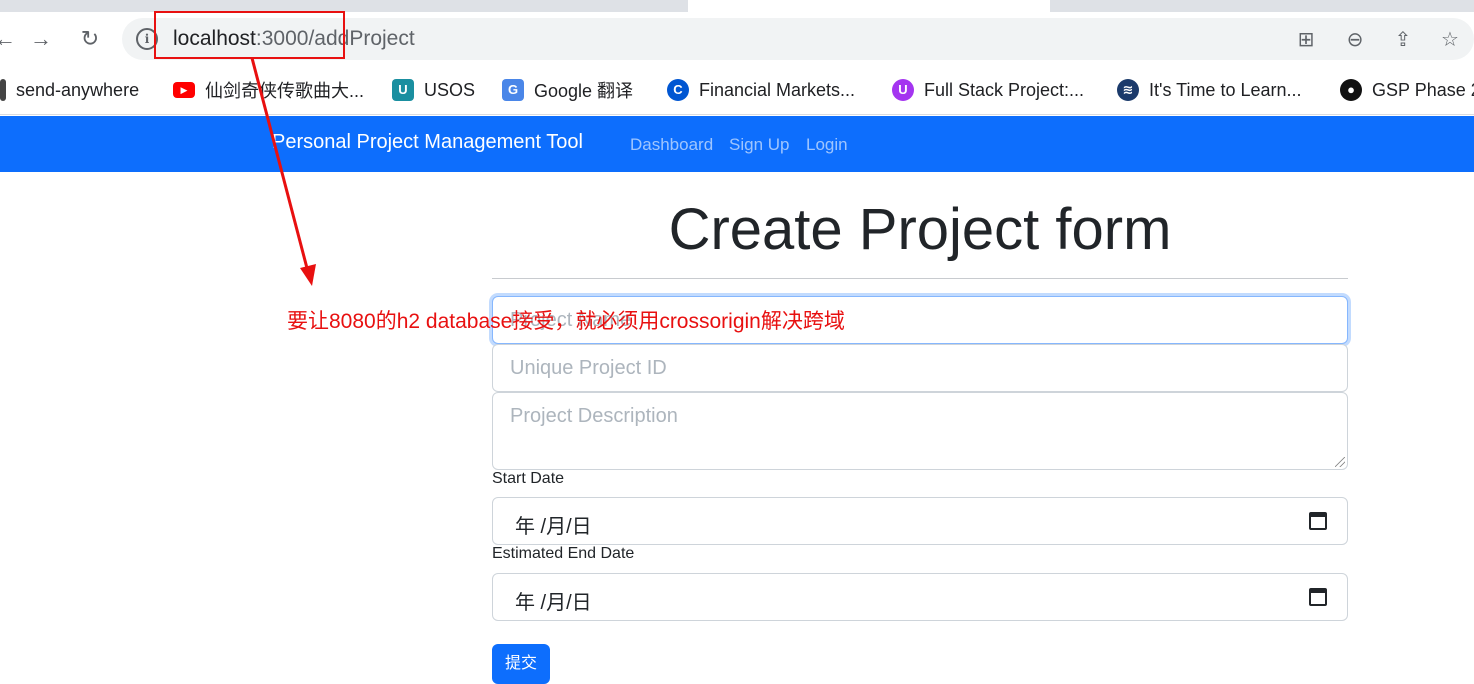 This screenshot has width=1474, height=684. What do you see at coordinates (90, 39) in the screenshot?
I see `reload-icon: ↻` at bounding box center [90, 39].